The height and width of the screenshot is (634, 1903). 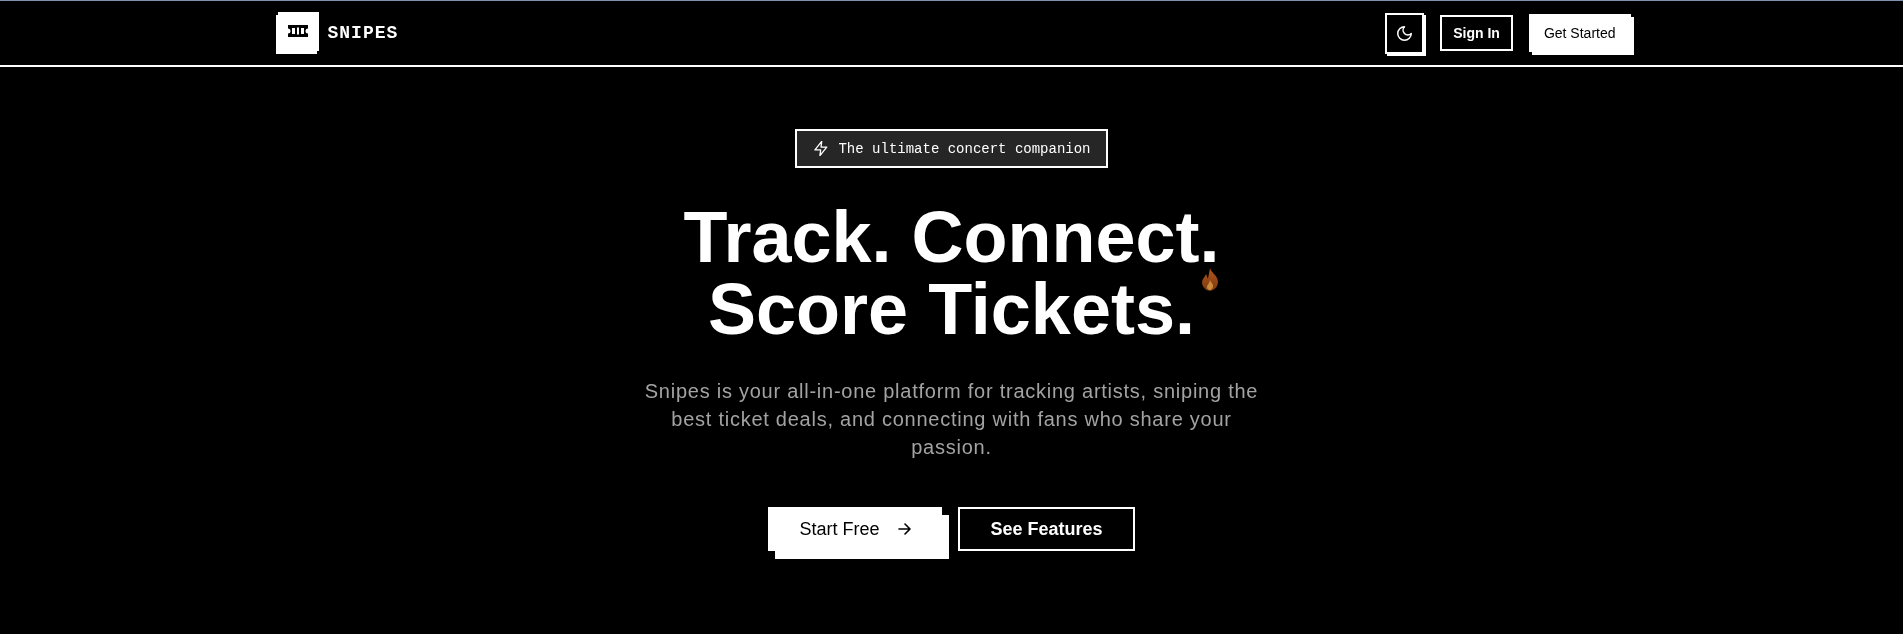 I want to click on theme-toggle-button, so click(x=1405, y=33).